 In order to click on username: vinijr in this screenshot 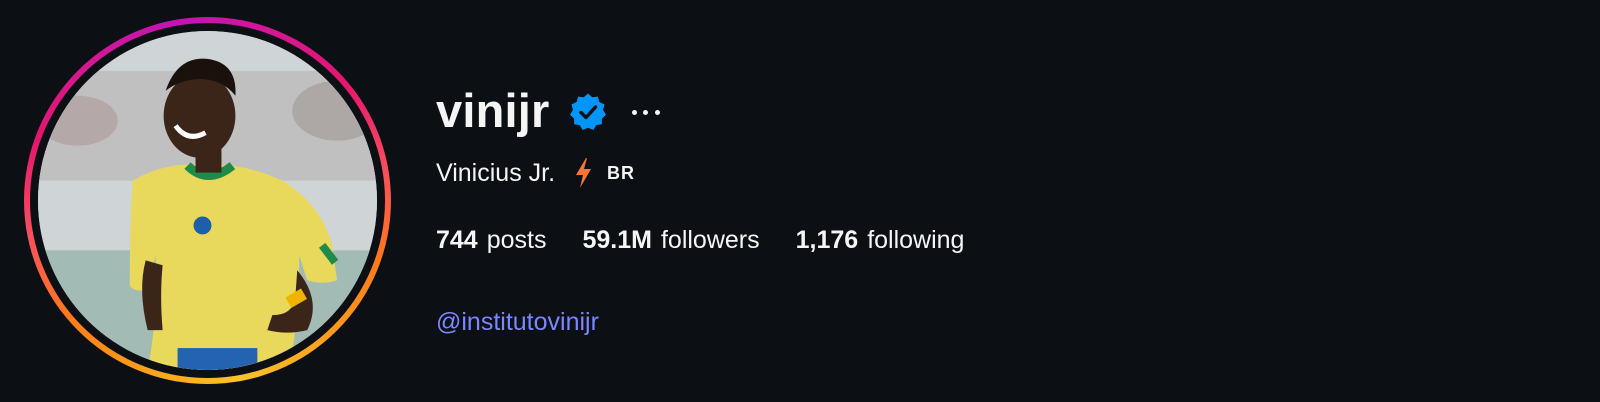, I will do `click(493, 110)`.